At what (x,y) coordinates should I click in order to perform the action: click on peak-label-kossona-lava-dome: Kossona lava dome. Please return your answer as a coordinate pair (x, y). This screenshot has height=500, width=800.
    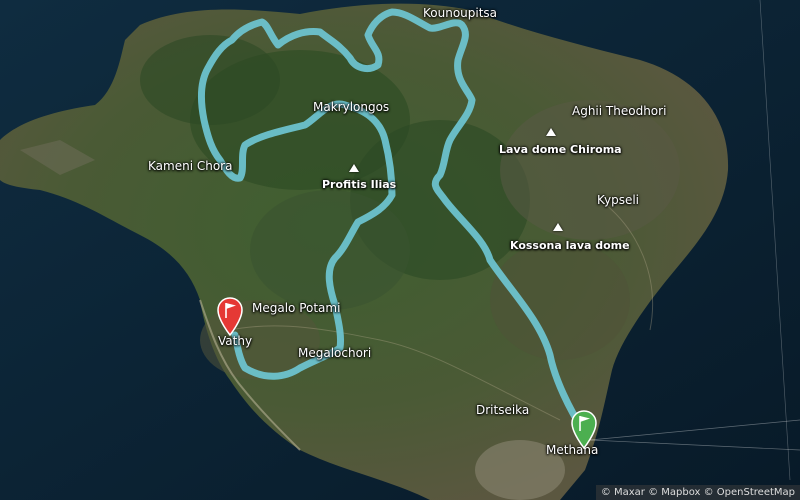
    Looking at the image, I should click on (570, 245).